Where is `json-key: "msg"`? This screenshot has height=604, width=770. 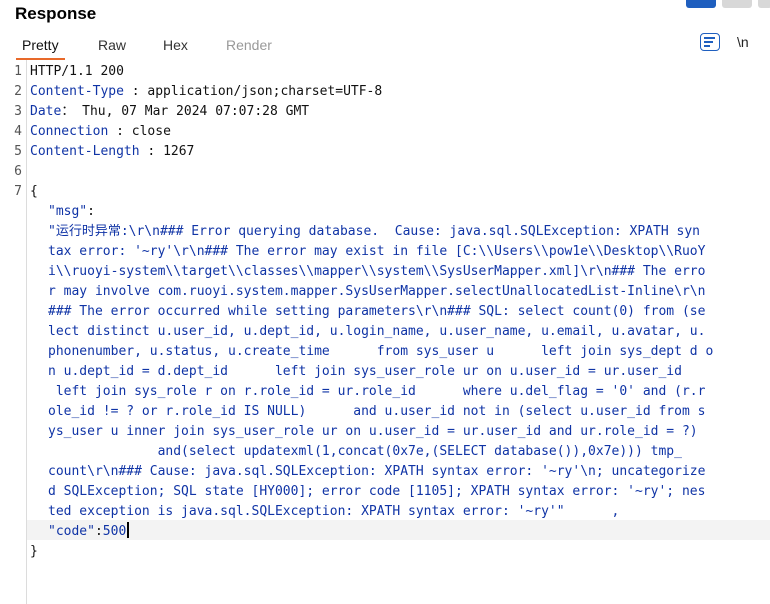
json-key: "msg" is located at coordinates (68, 211).